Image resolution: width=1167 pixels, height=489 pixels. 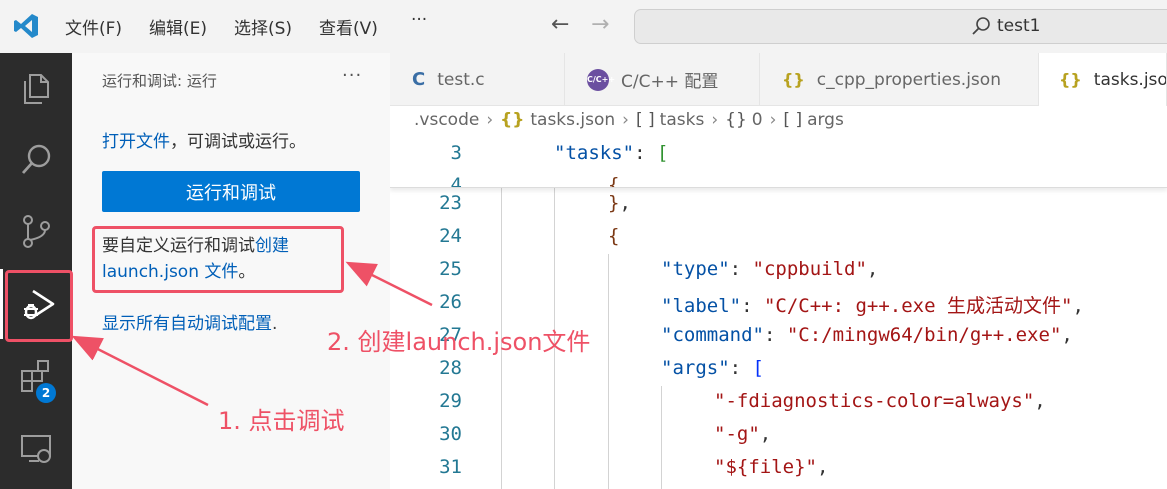 What do you see at coordinates (263, 26) in the screenshot?
I see `menu-selection: 选择(S)` at bounding box center [263, 26].